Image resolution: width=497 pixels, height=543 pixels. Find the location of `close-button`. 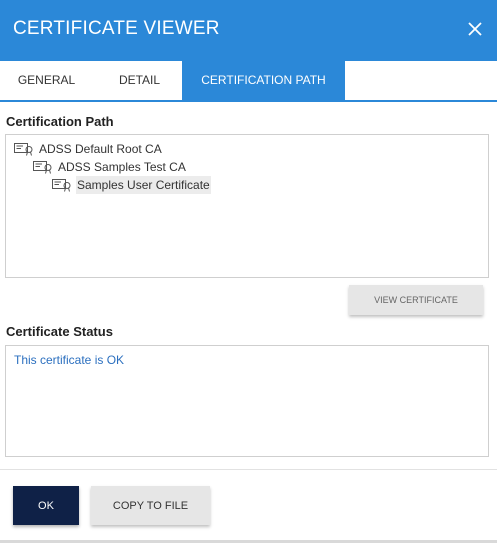

close-button is located at coordinates (475, 29).